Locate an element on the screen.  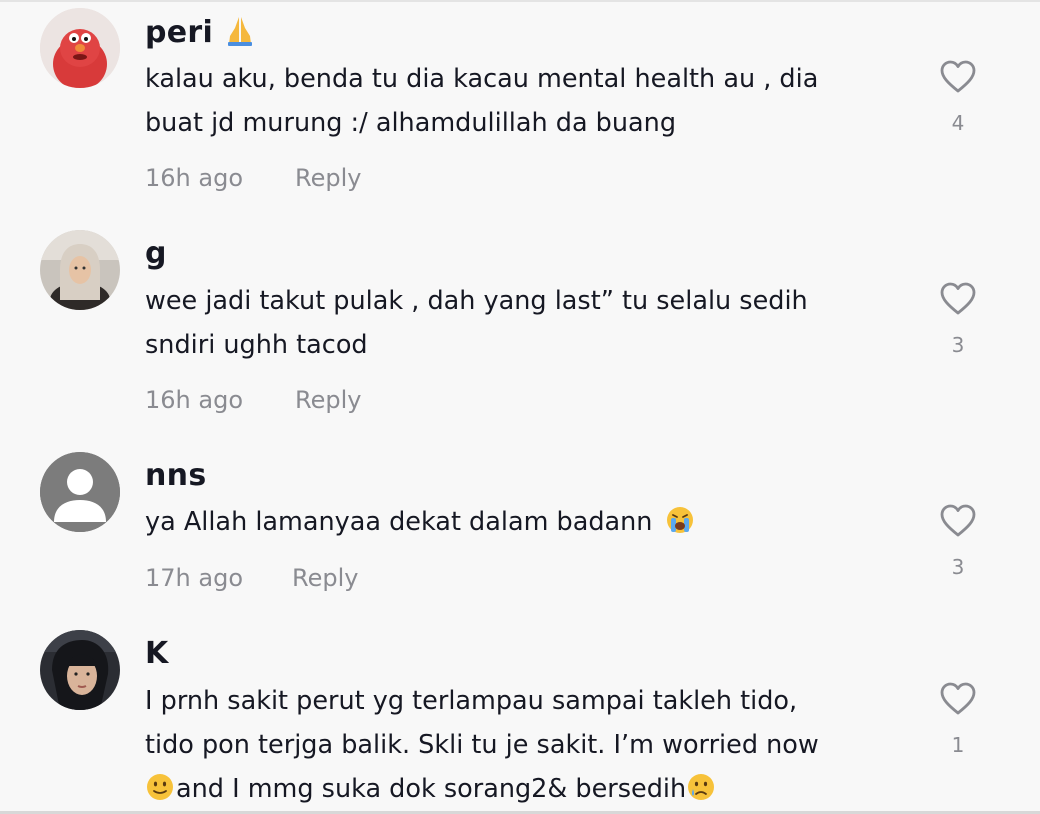
like-count: 1 is located at coordinates (958, 745).